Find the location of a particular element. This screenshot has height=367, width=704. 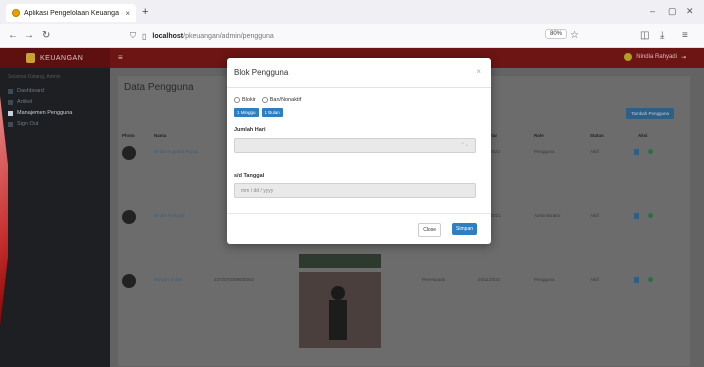

sidebar-item-manajemen-pengguna: Manajemen Pengguna is located at coordinates (40, 113).